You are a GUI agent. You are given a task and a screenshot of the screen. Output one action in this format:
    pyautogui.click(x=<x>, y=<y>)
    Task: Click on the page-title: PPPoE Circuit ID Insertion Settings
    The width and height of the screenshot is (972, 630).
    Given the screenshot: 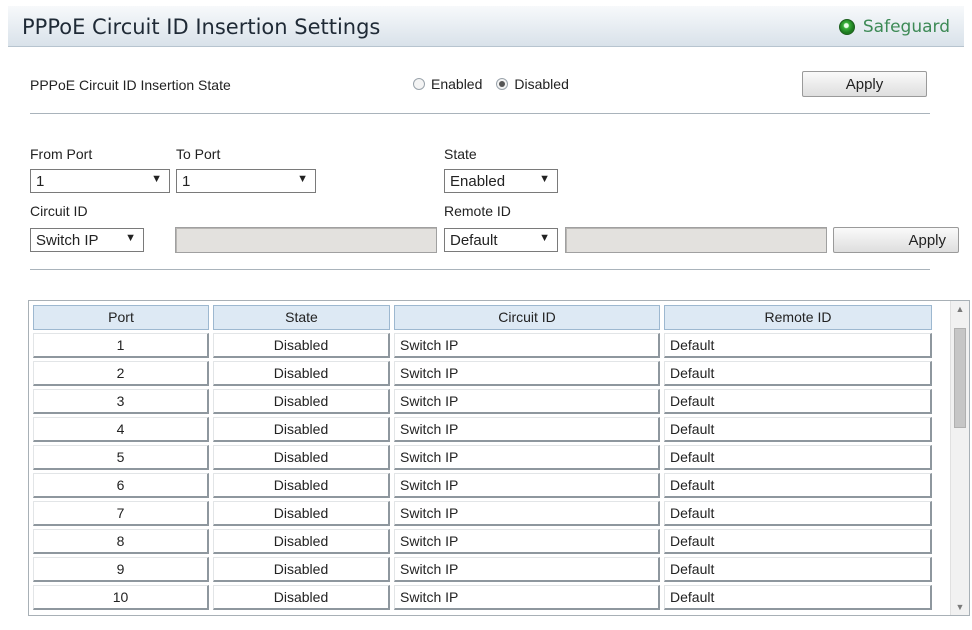 What is the action you would take?
    pyautogui.click(x=201, y=27)
    